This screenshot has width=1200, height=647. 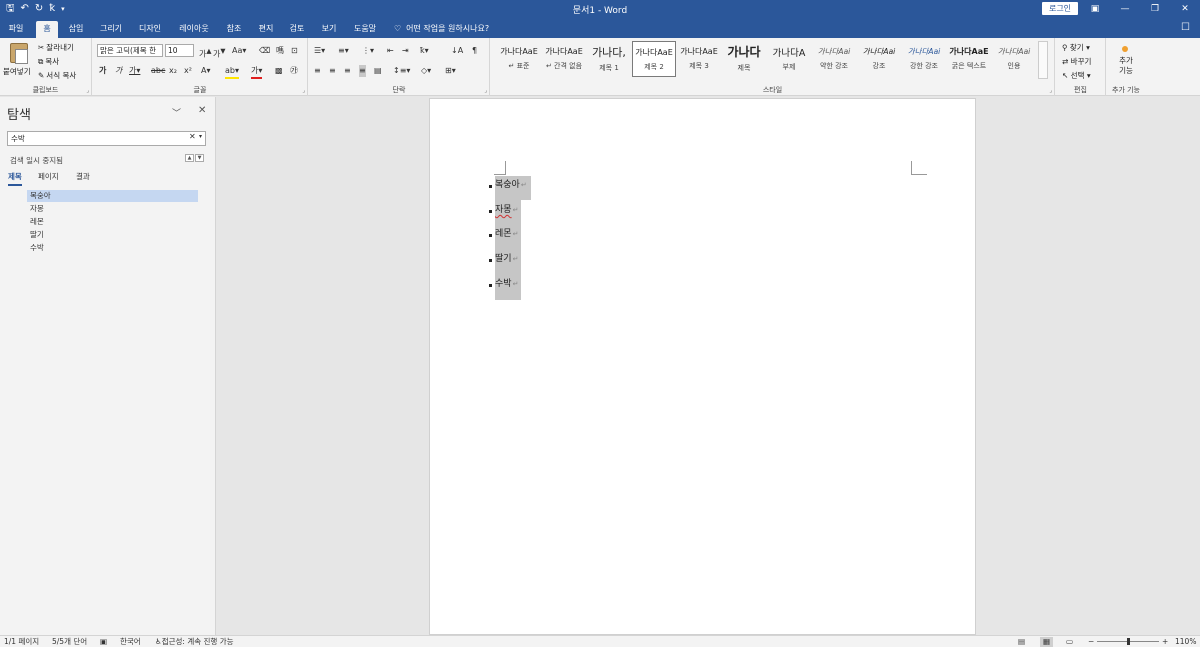 What do you see at coordinates (112, 235) in the screenshot?
I see `heading-item: 딸기` at bounding box center [112, 235].